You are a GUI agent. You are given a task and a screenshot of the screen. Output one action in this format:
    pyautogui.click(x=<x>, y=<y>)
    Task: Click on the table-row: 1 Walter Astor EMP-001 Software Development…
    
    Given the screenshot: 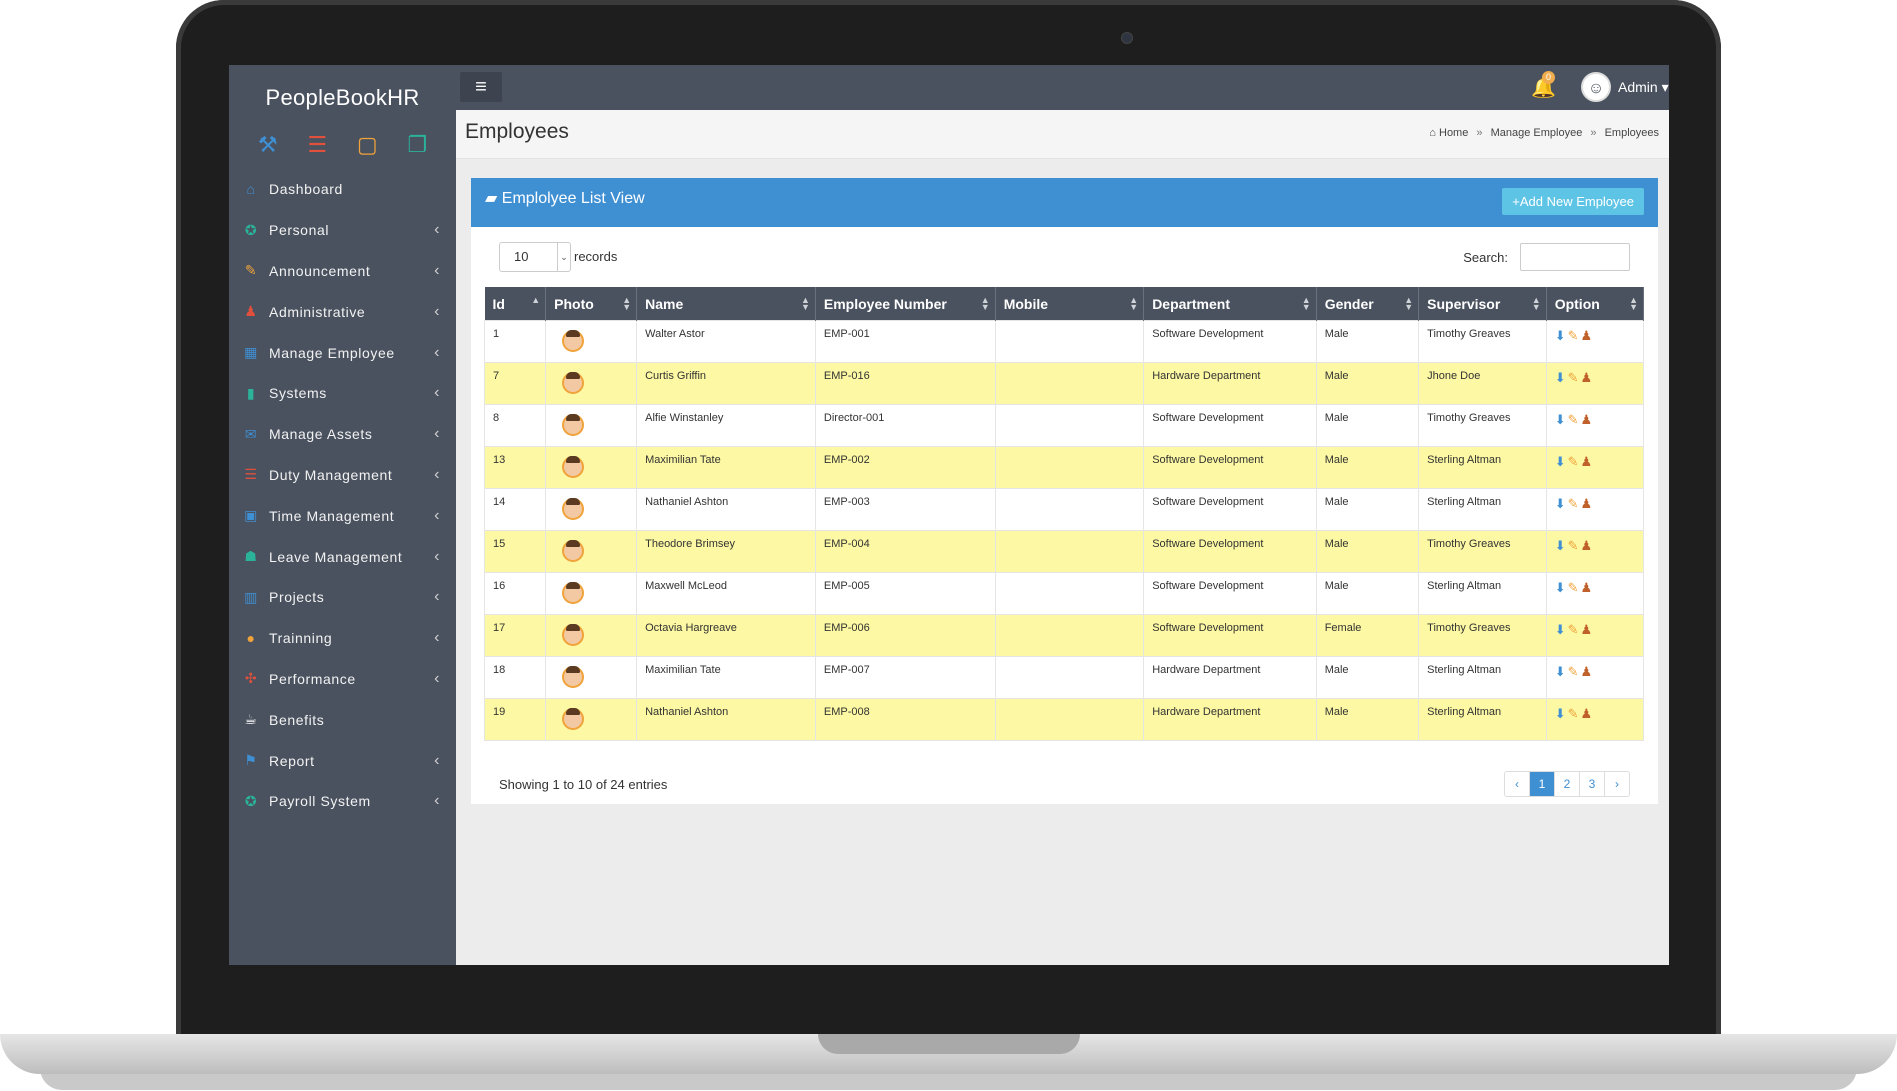 What is the action you would take?
    pyautogui.click(x=1064, y=341)
    